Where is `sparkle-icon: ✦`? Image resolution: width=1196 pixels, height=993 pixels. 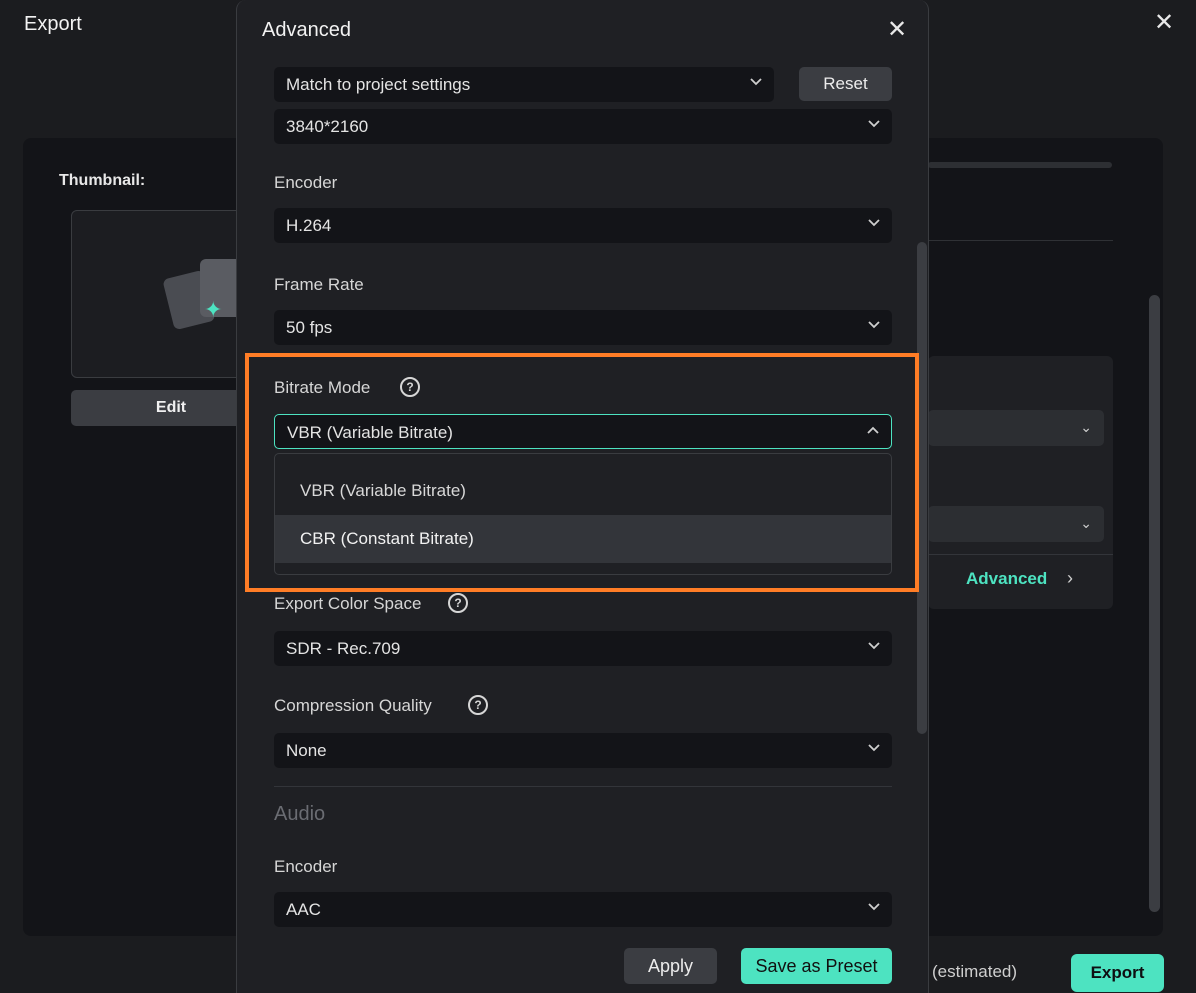 sparkle-icon: ✦ is located at coordinates (213, 309).